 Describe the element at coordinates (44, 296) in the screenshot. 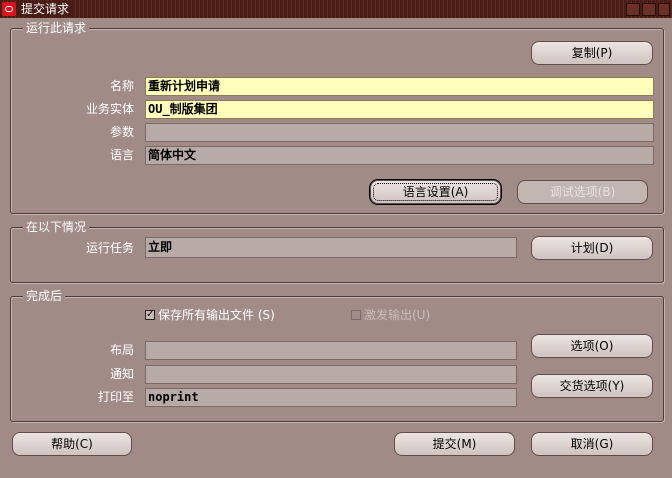

I see `completion-legend: 完成后` at that location.